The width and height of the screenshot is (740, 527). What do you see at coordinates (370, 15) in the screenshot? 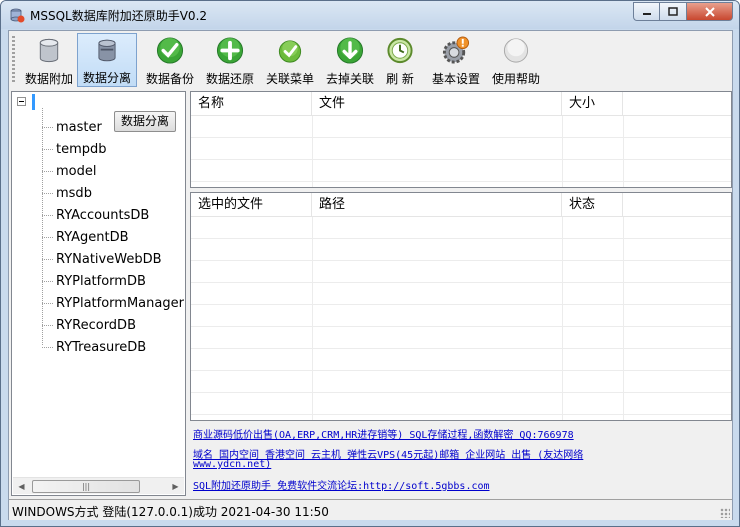
I see `title-bar: MSSQL数据库附加还原助手V0.2` at bounding box center [370, 15].